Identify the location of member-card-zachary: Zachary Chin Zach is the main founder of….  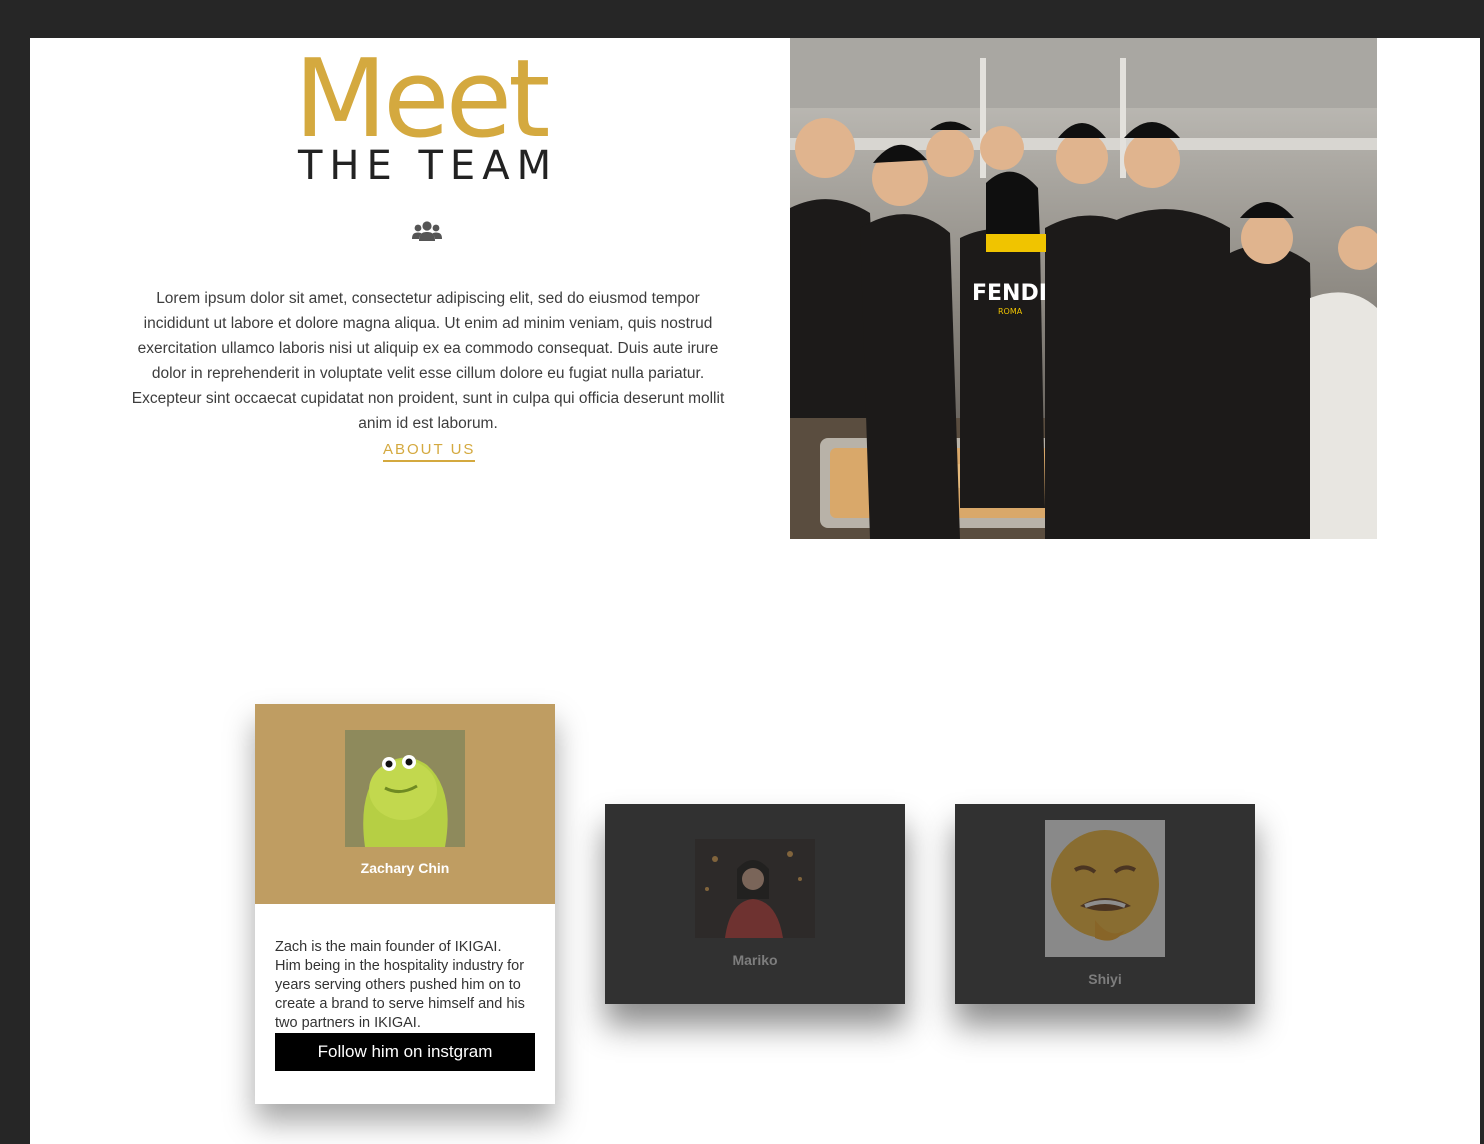
(405, 904).